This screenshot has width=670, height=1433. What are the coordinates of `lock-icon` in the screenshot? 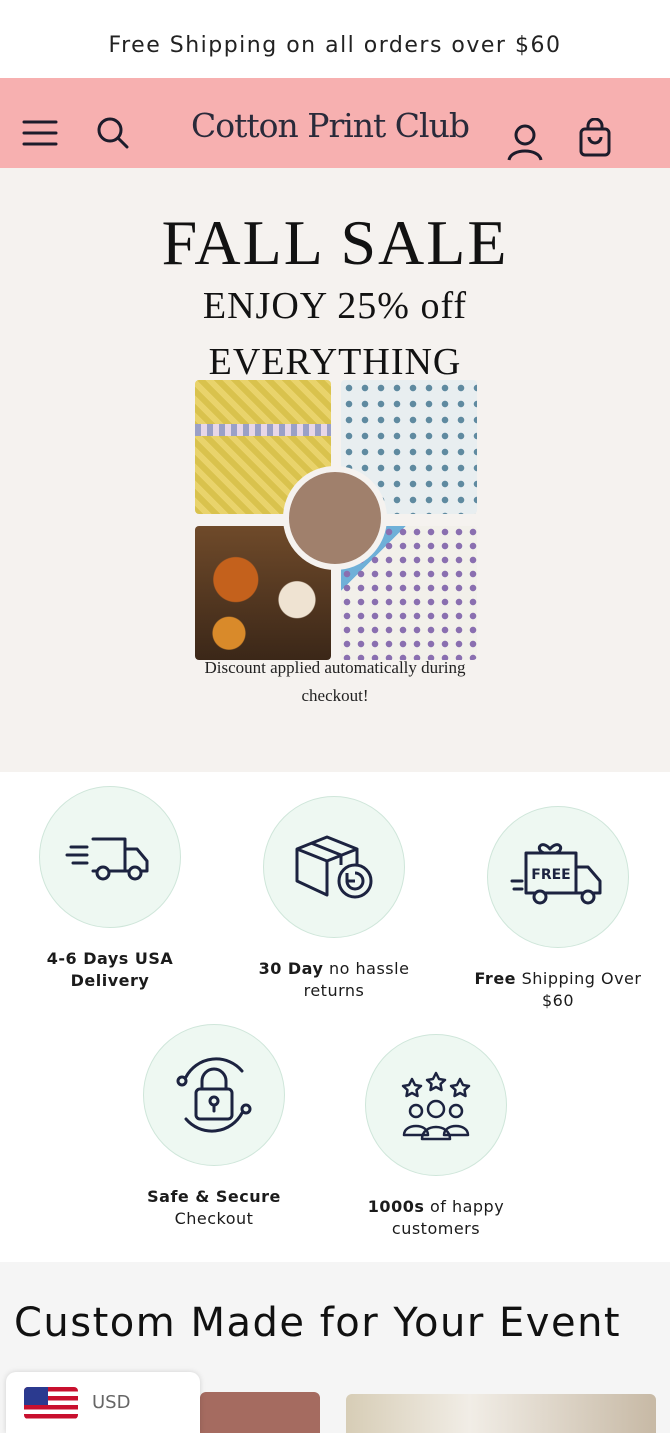 It's located at (214, 1095).